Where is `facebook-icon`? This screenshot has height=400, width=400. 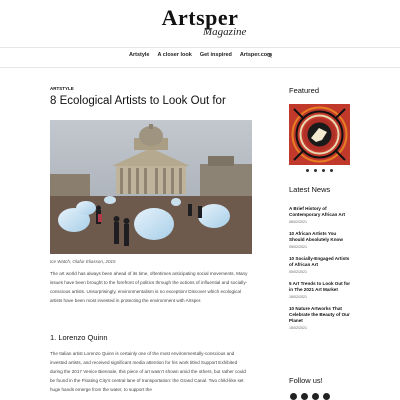 facebook-icon is located at coordinates (293, 396).